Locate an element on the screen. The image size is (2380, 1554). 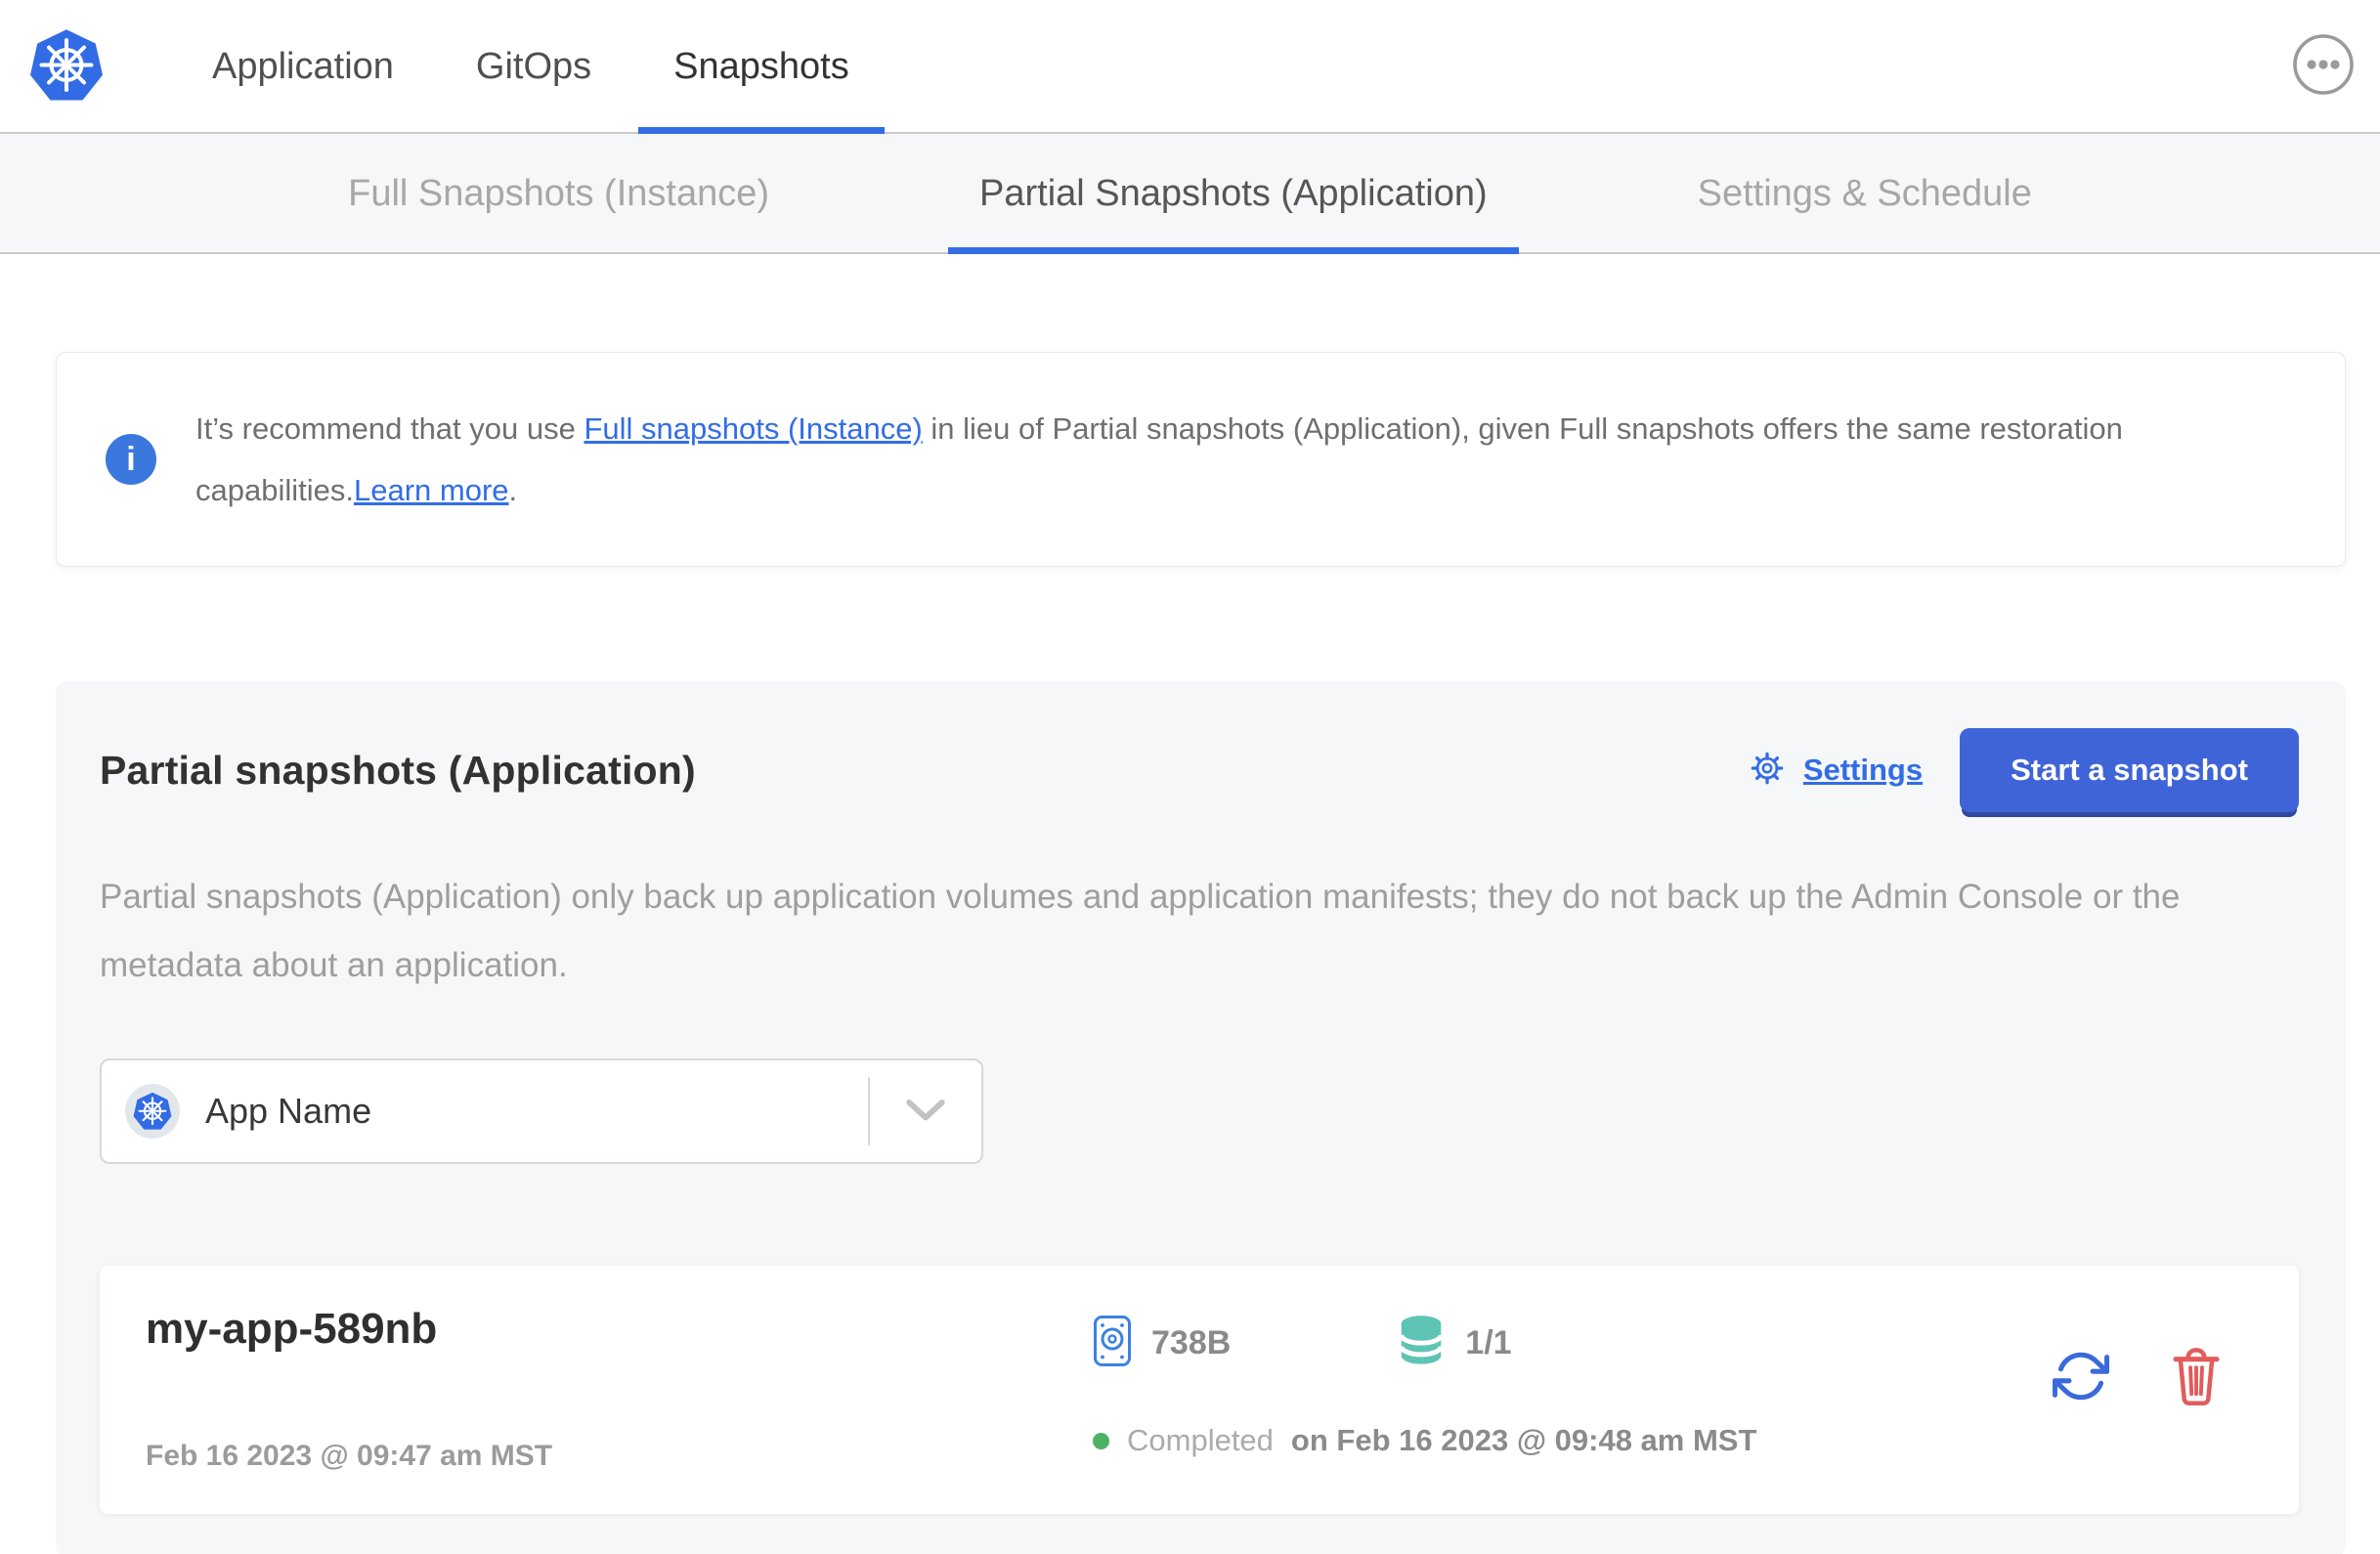
snapshot-volumes: 1/1 is located at coordinates (1454, 1343).